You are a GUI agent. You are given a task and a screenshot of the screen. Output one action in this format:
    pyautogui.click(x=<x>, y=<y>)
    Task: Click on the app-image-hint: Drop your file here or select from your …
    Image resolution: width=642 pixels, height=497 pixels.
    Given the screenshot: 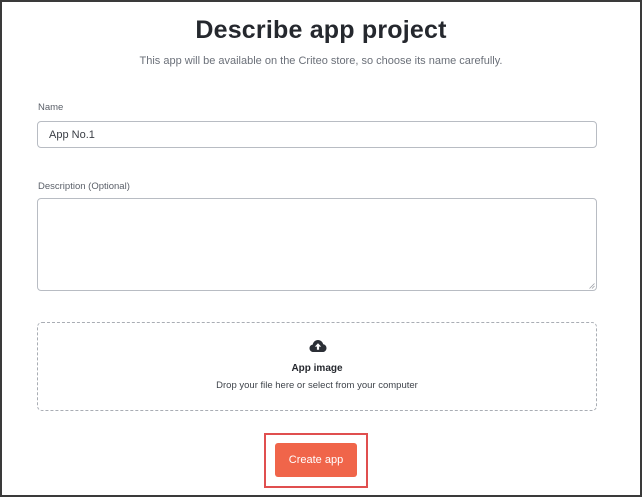 What is the action you would take?
    pyautogui.click(x=317, y=385)
    